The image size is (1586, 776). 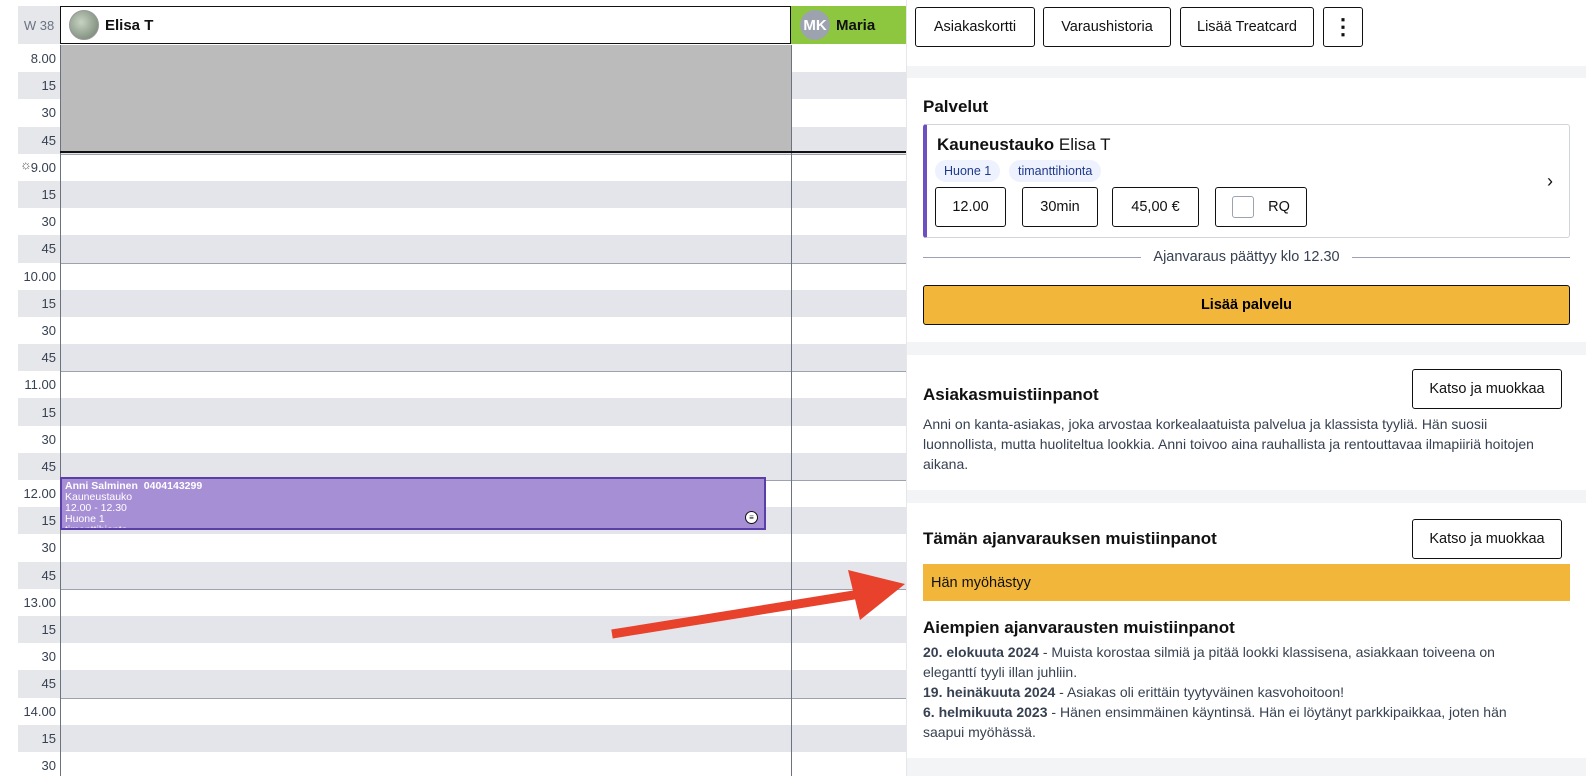 I want to click on rq-toggle: RQ, so click(x=1261, y=207).